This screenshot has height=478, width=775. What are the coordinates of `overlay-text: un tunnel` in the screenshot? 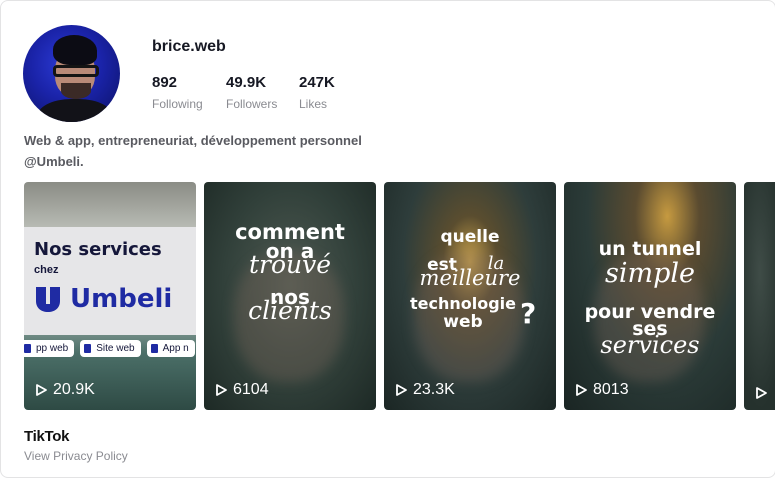 It's located at (650, 249).